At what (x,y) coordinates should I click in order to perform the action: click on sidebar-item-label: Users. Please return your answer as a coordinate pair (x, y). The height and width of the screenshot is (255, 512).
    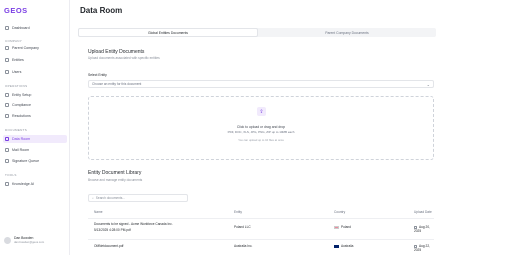
    Looking at the image, I should click on (17, 72).